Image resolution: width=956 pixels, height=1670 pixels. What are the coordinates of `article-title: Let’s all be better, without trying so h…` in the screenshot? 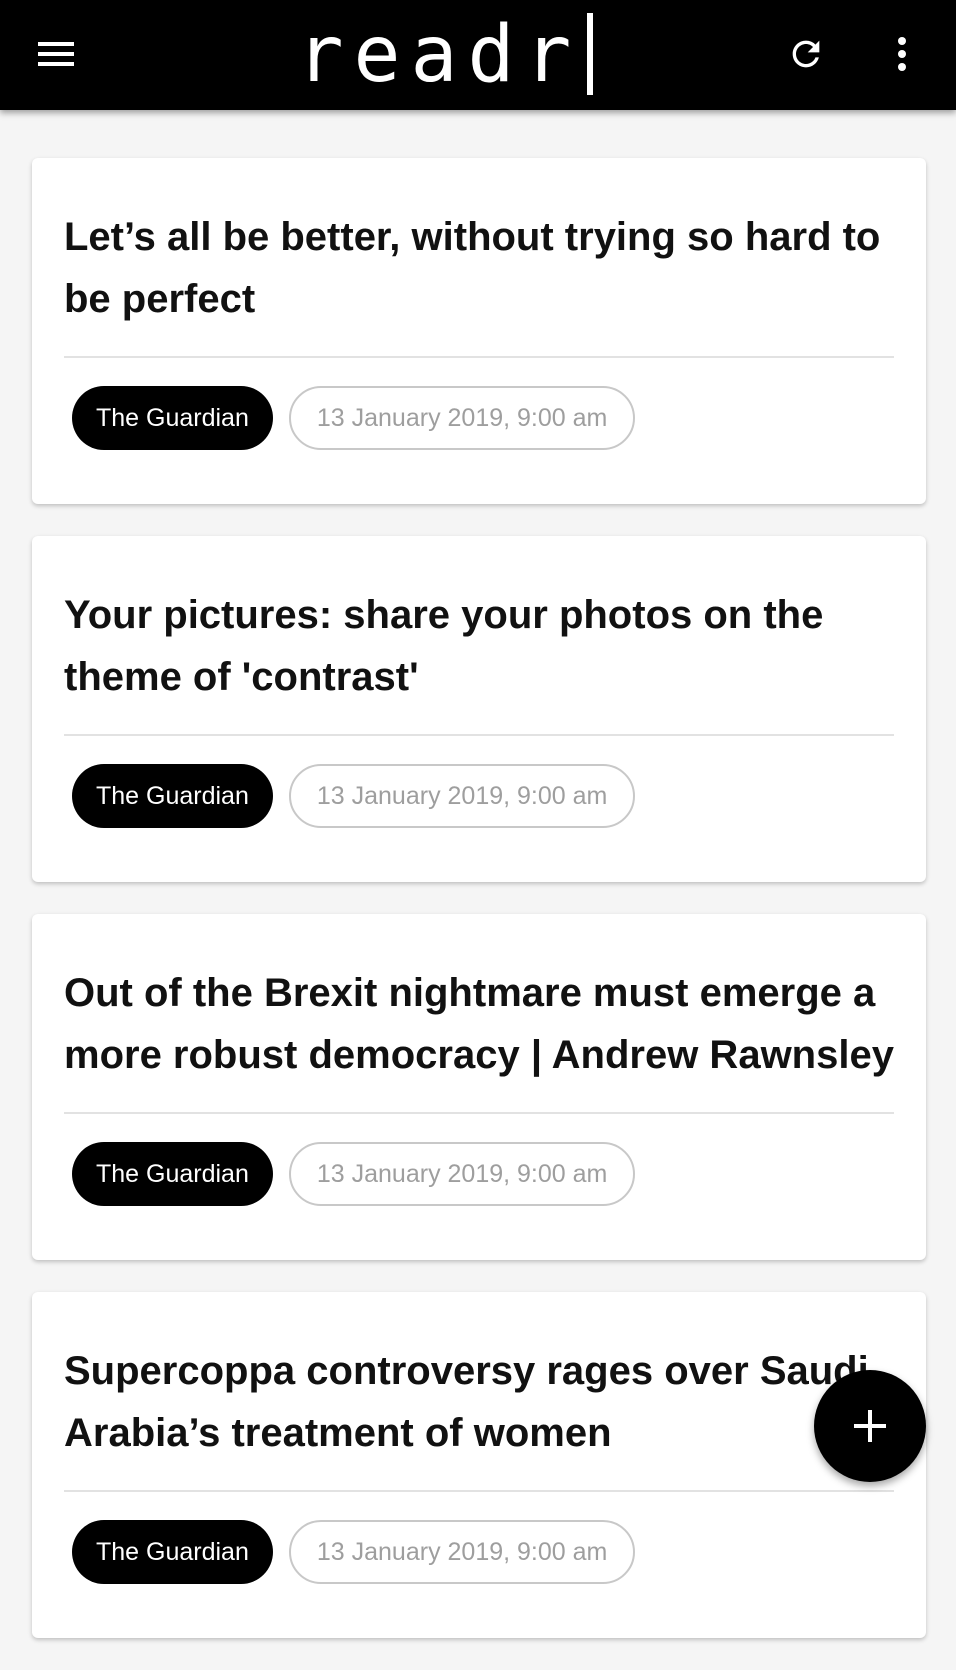 It's located at (479, 268).